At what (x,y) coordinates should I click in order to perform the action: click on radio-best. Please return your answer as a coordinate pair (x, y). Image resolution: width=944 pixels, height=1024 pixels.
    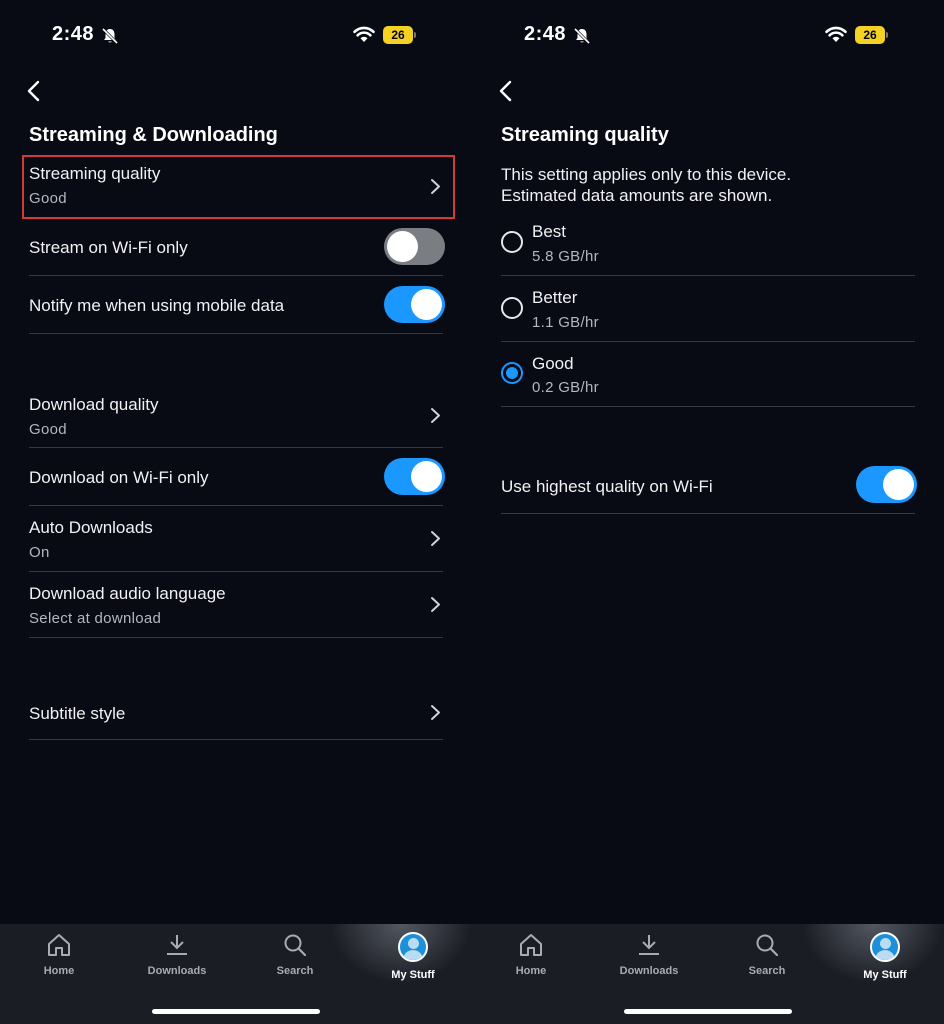
    Looking at the image, I should click on (512, 242).